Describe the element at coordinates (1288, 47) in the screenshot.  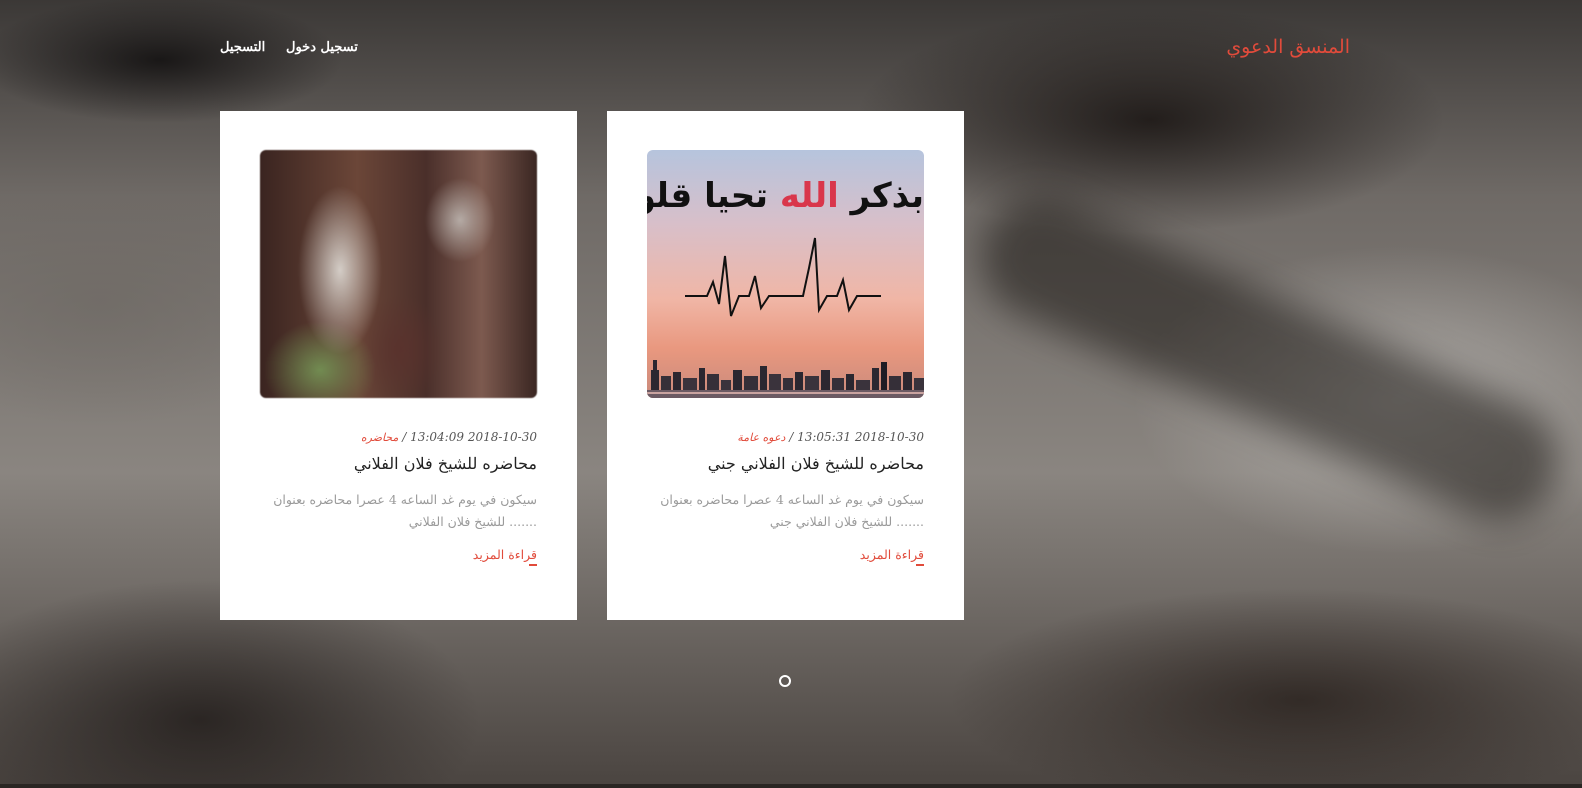
I see `site-brand: المنسق الدعوي` at that location.